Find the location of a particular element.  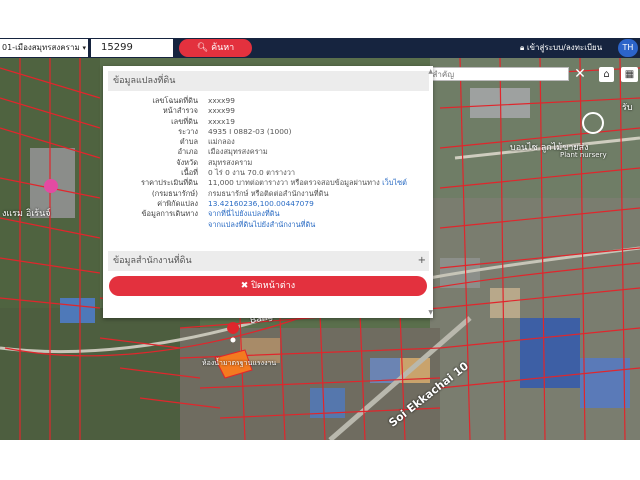

info-row-value-text: จากที่นี่ไปยังแปลงที่ดิน is located at coordinates (244, 214).